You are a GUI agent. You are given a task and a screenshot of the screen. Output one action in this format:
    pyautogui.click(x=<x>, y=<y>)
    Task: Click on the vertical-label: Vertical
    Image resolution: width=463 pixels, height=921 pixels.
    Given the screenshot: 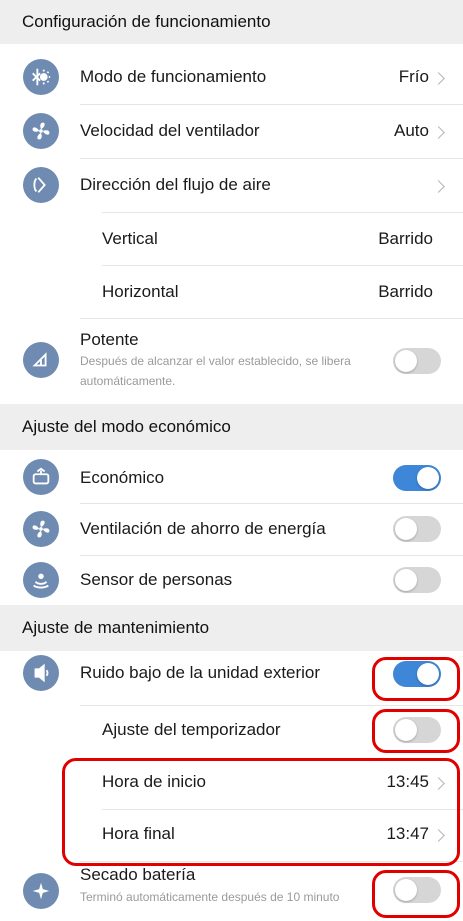 What is the action you would take?
    pyautogui.click(x=130, y=238)
    